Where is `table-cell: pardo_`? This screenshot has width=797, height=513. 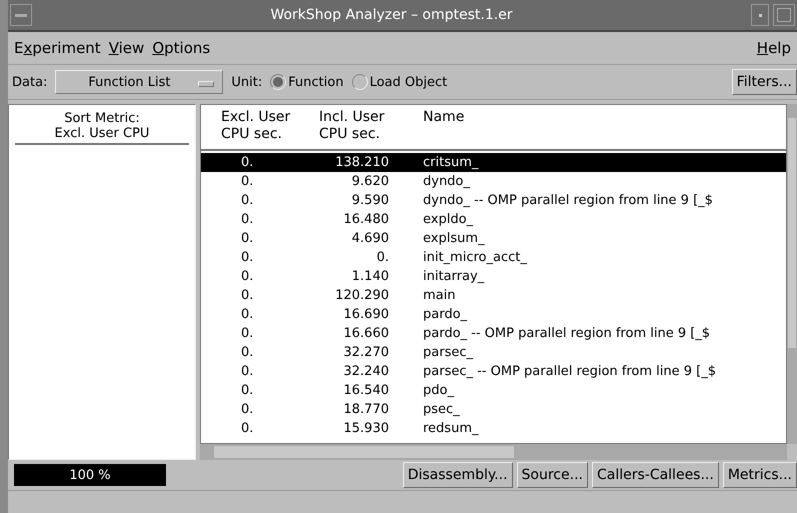
table-cell: pardo_ is located at coordinates (445, 314).